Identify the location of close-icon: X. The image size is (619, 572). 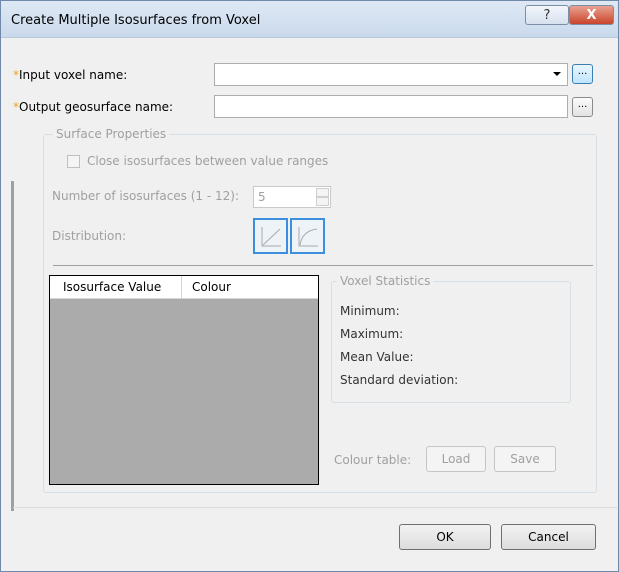
(591, 15).